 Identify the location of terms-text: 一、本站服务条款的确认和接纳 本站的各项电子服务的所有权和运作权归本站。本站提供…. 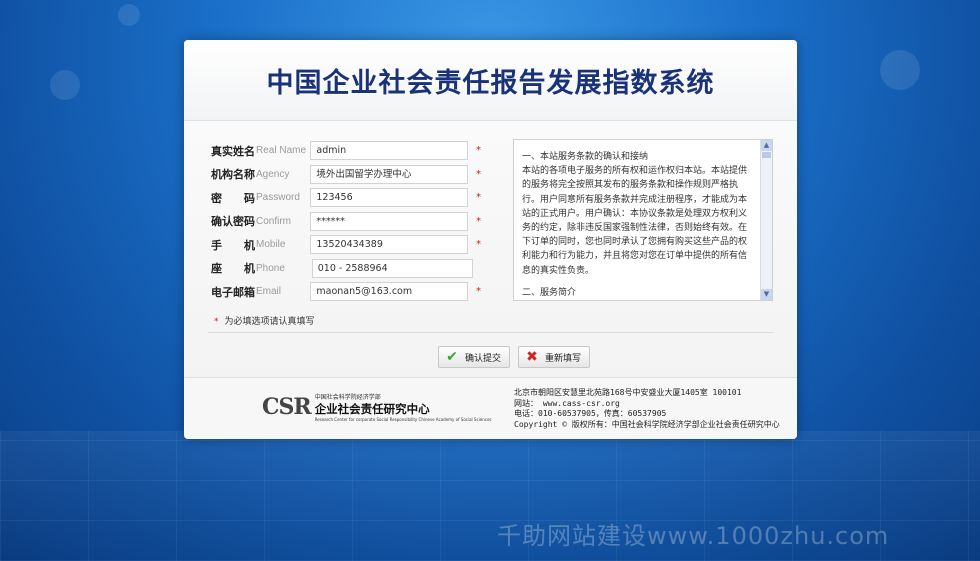
(638, 229).